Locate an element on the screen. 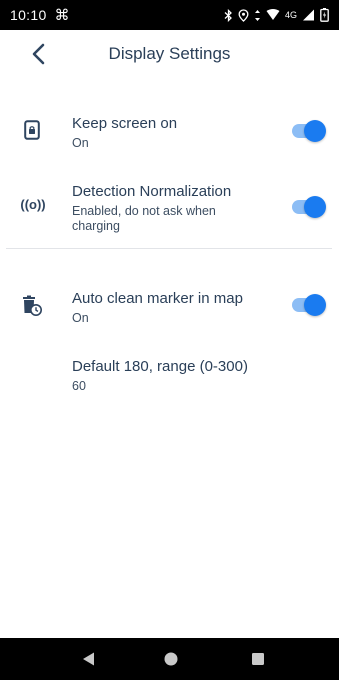 The image size is (339, 680). app-notification-icon: ⌘ is located at coordinates (62, 15).